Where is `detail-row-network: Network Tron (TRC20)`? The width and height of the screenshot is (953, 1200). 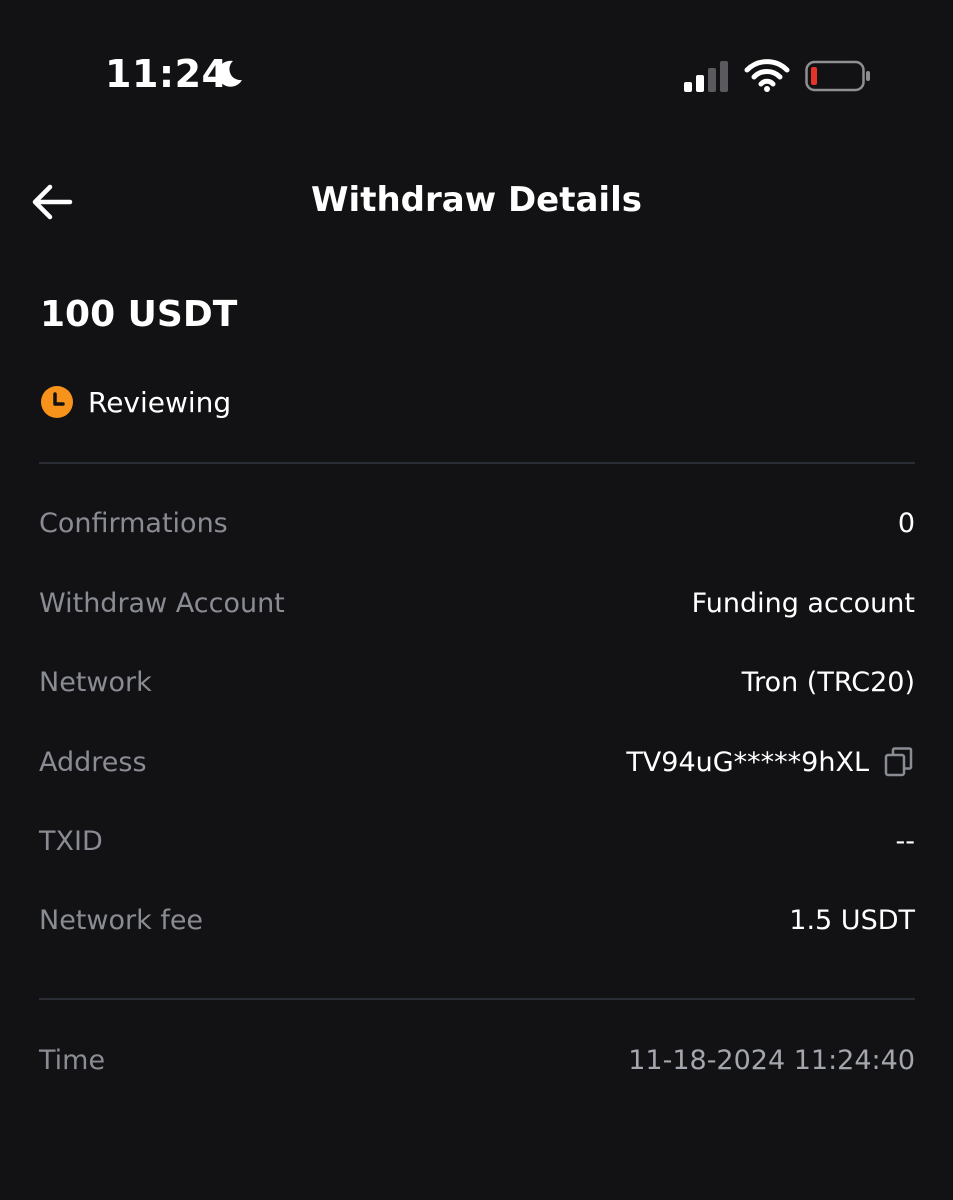
detail-row-network: Network Tron (TRC20) is located at coordinates (477, 682).